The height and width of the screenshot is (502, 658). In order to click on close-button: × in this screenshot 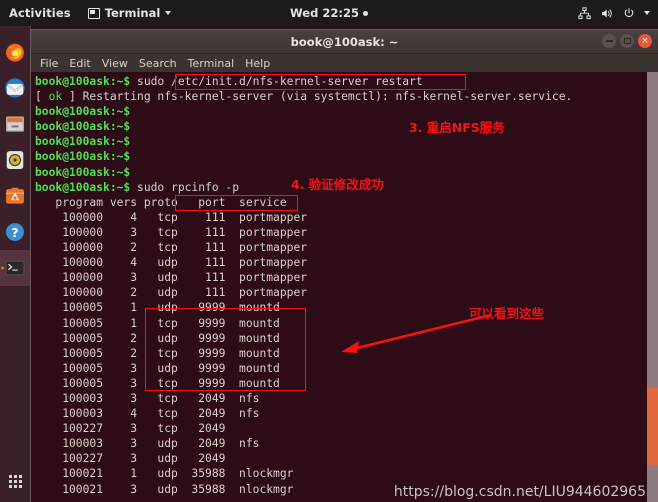, I will do `click(645, 41)`.